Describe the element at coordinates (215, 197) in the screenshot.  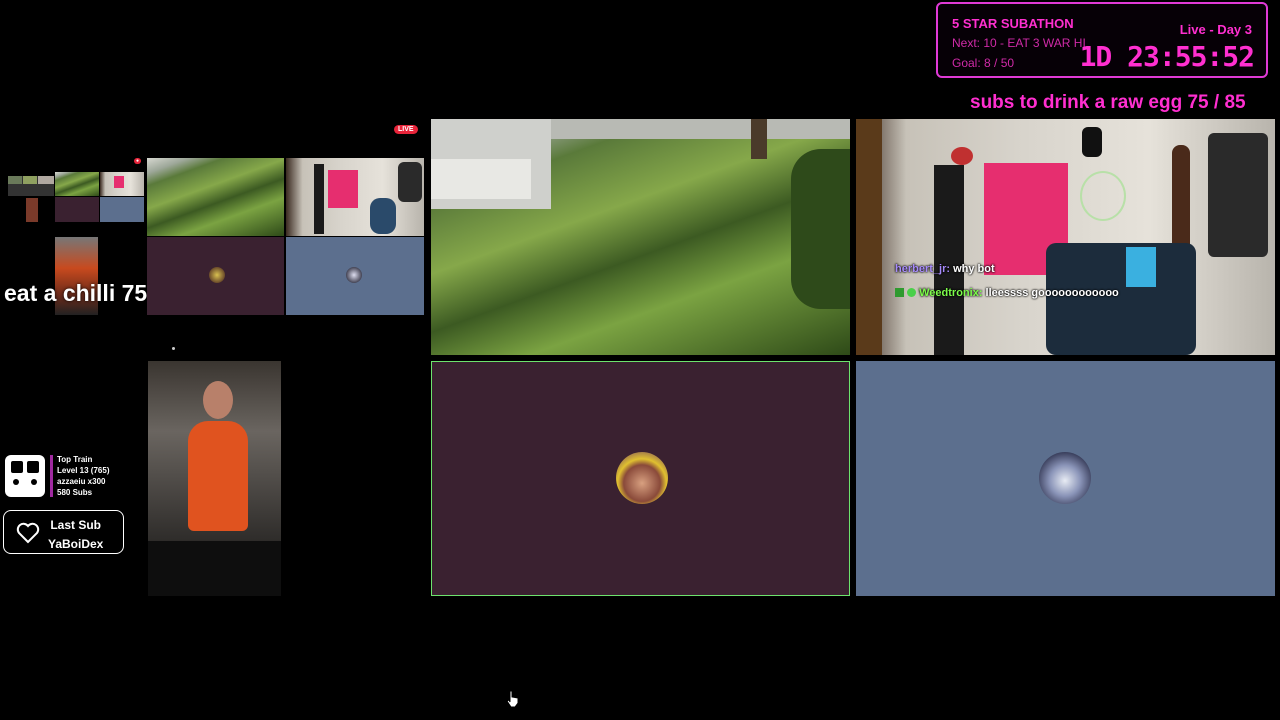
I see `grass-cam-tile-small` at that location.